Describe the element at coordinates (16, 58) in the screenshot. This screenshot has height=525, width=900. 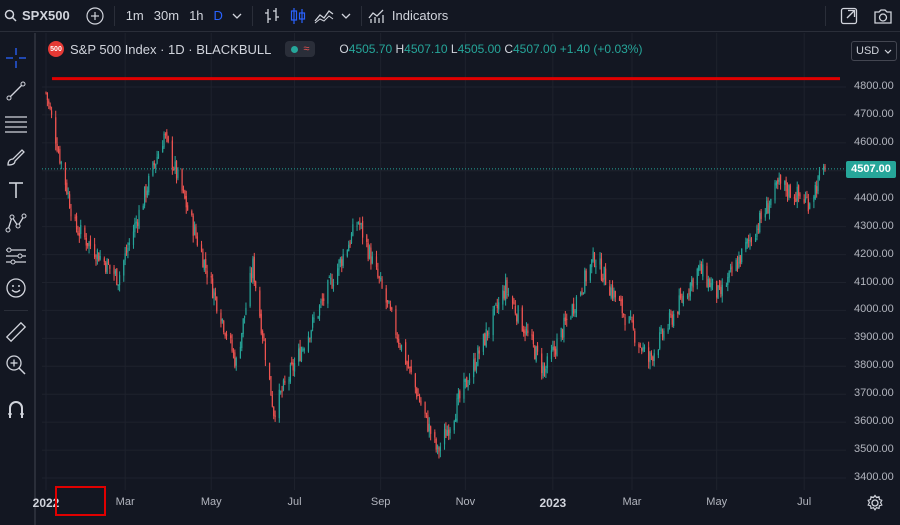
I see `crosshair-tool` at that location.